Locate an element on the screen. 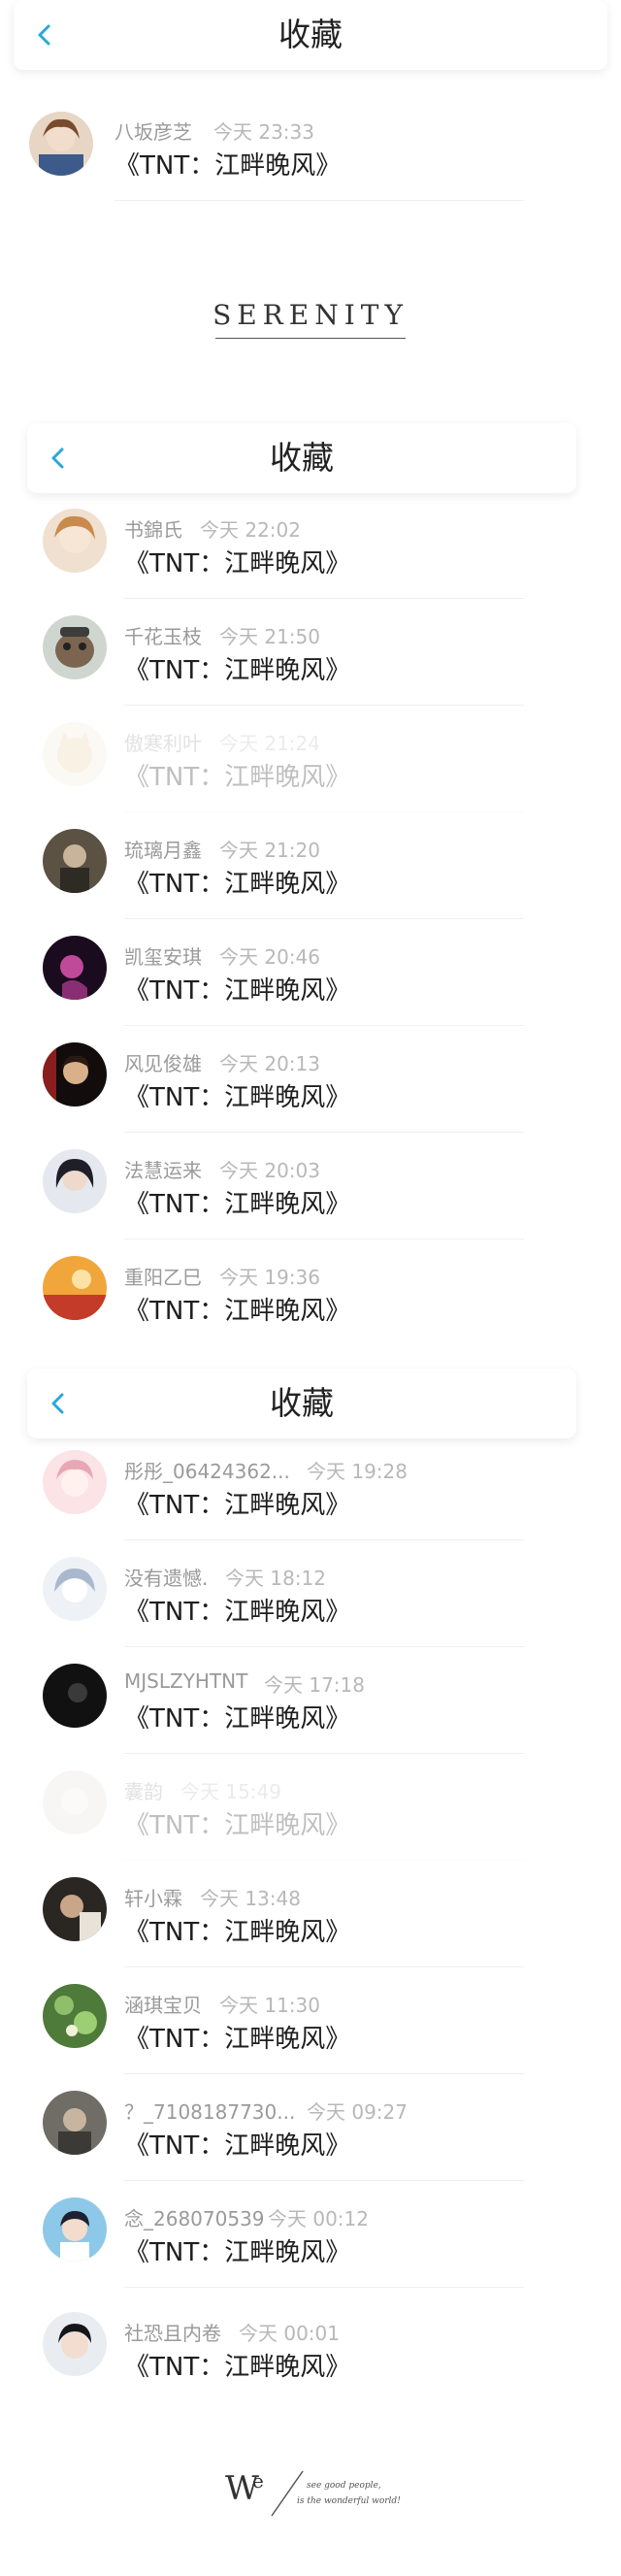 The image size is (621, 2576). user-name: 没有遗憾. is located at coordinates (166, 1578).